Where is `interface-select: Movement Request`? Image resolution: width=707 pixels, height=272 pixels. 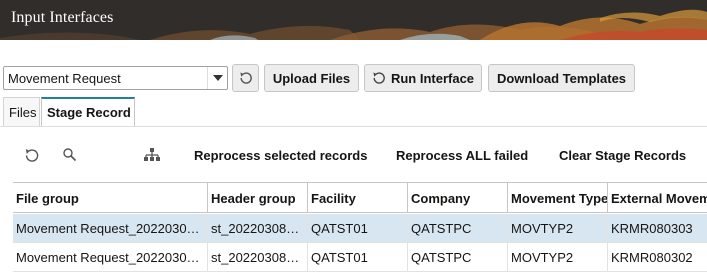
interface-select: Movement Request is located at coordinates (115, 78).